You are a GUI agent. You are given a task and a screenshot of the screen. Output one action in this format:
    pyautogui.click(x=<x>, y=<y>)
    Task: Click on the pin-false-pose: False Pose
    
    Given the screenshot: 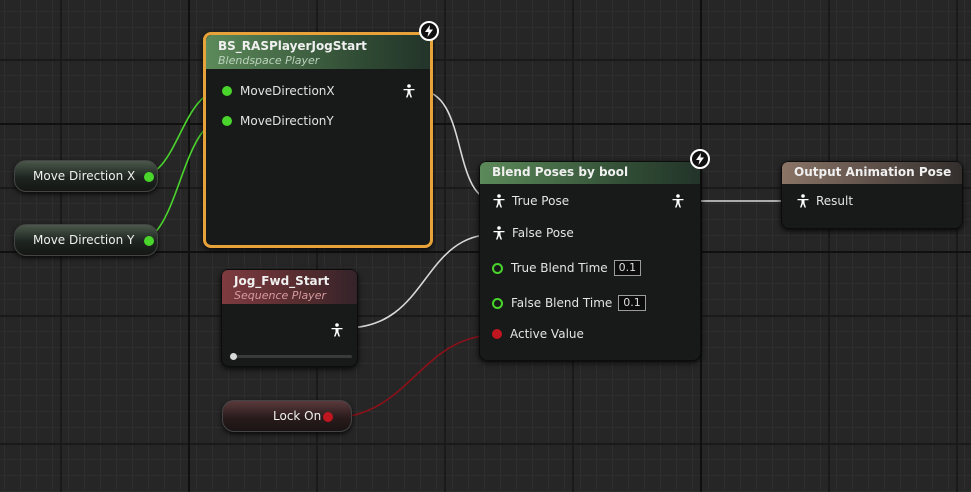 What is the action you would take?
    pyautogui.click(x=533, y=233)
    